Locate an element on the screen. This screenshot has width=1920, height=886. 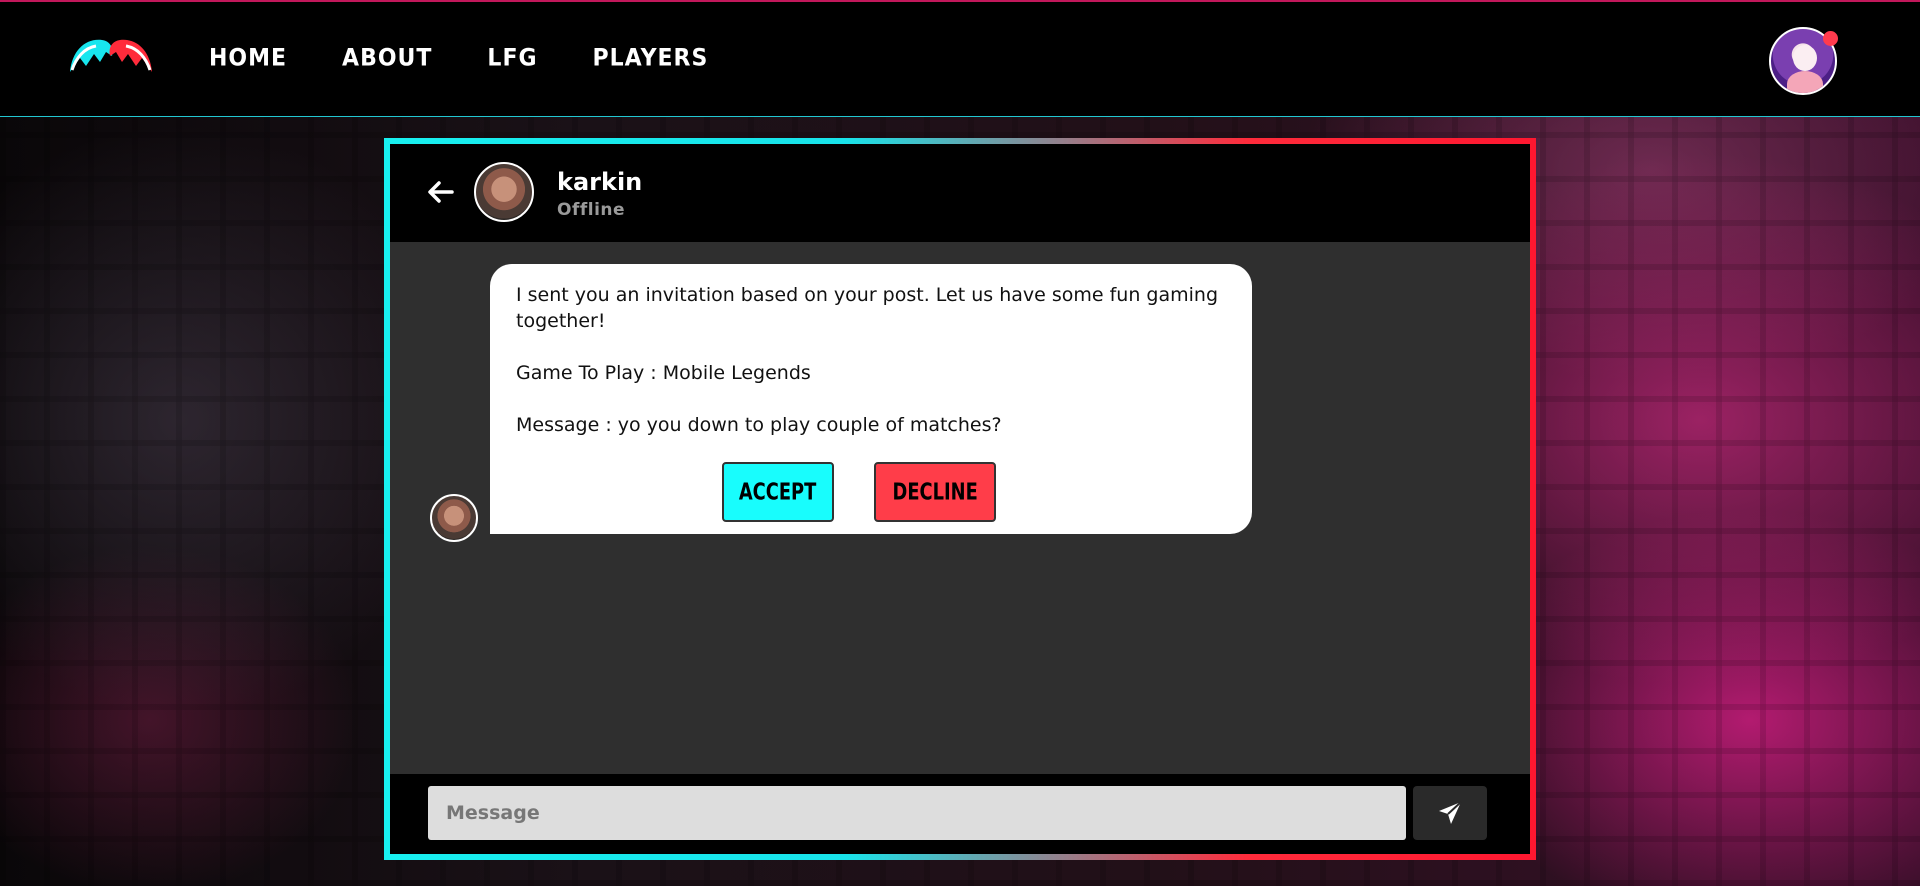
message-input is located at coordinates (917, 813).